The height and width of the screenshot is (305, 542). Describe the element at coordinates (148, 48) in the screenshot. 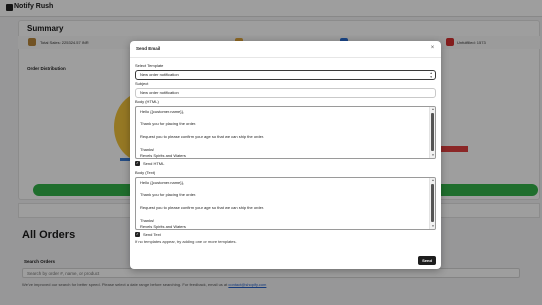

I see `modal-title: Send Email` at that location.